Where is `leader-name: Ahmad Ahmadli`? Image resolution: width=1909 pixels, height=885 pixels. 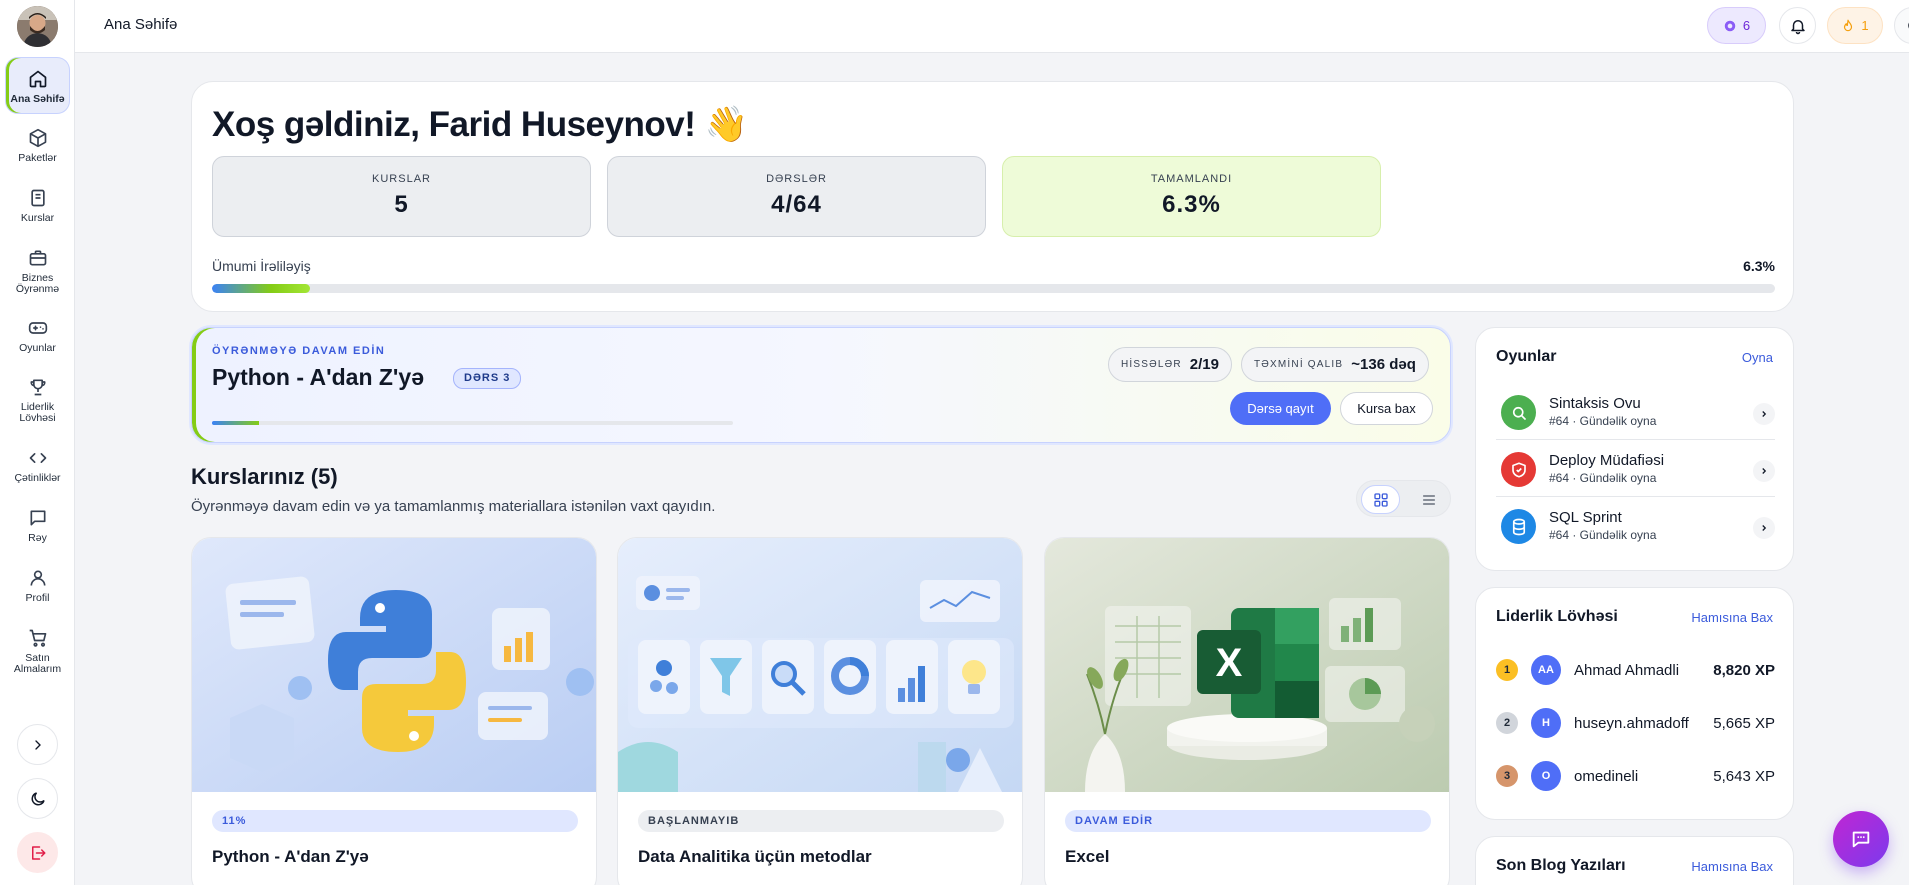 leader-name: Ahmad Ahmadli is located at coordinates (1627, 670).